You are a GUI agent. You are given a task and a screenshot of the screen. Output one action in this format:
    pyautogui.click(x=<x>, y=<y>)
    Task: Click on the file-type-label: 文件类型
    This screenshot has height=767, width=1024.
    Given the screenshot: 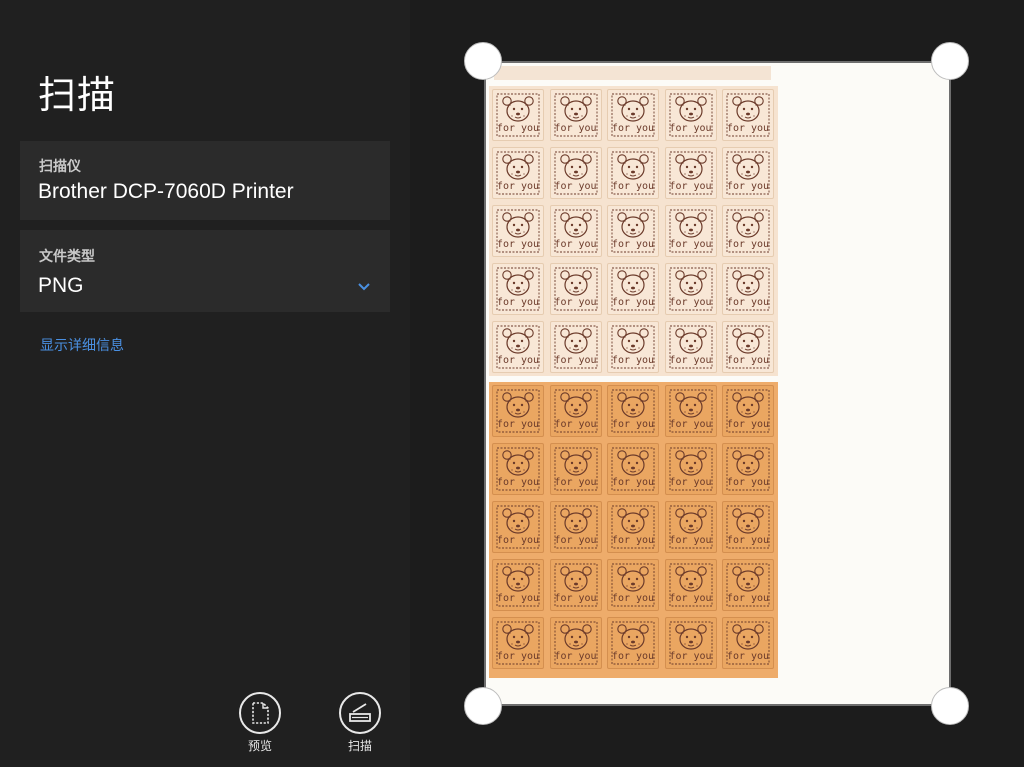 What is the action you would take?
    pyautogui.click(x=67, y=257)
    